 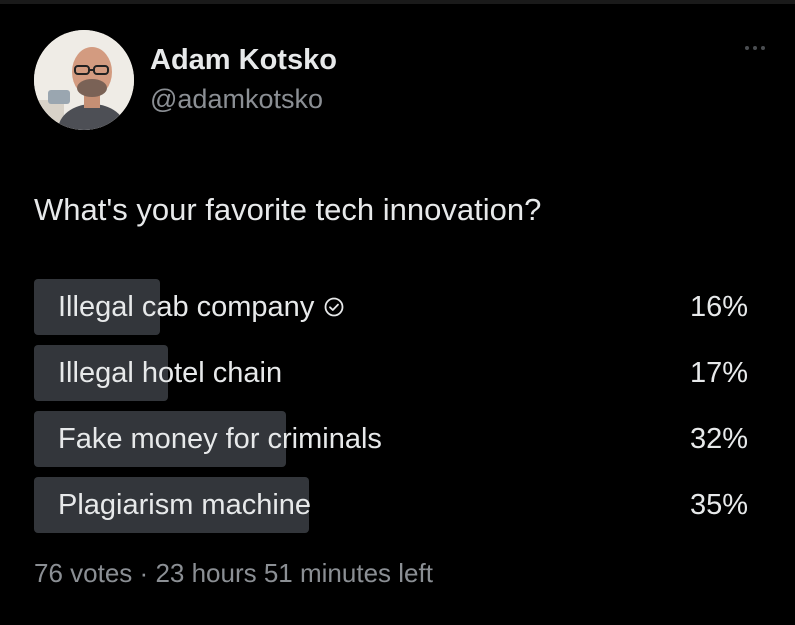 I want to click on poll-option-label: Illegal cab company, so click(x=186, y=307).